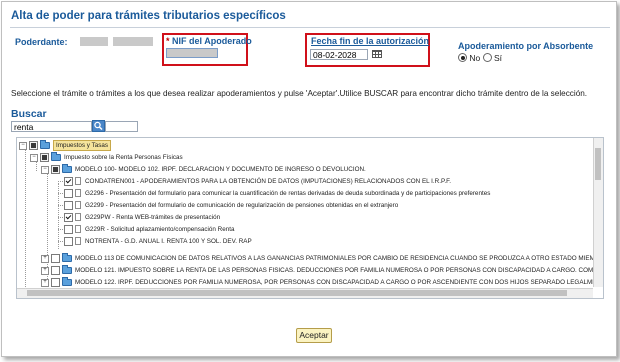  Describe the element at coordinates (339, 54) in the screenshot. I see `fecha-input: 08-02-2028` at that location.